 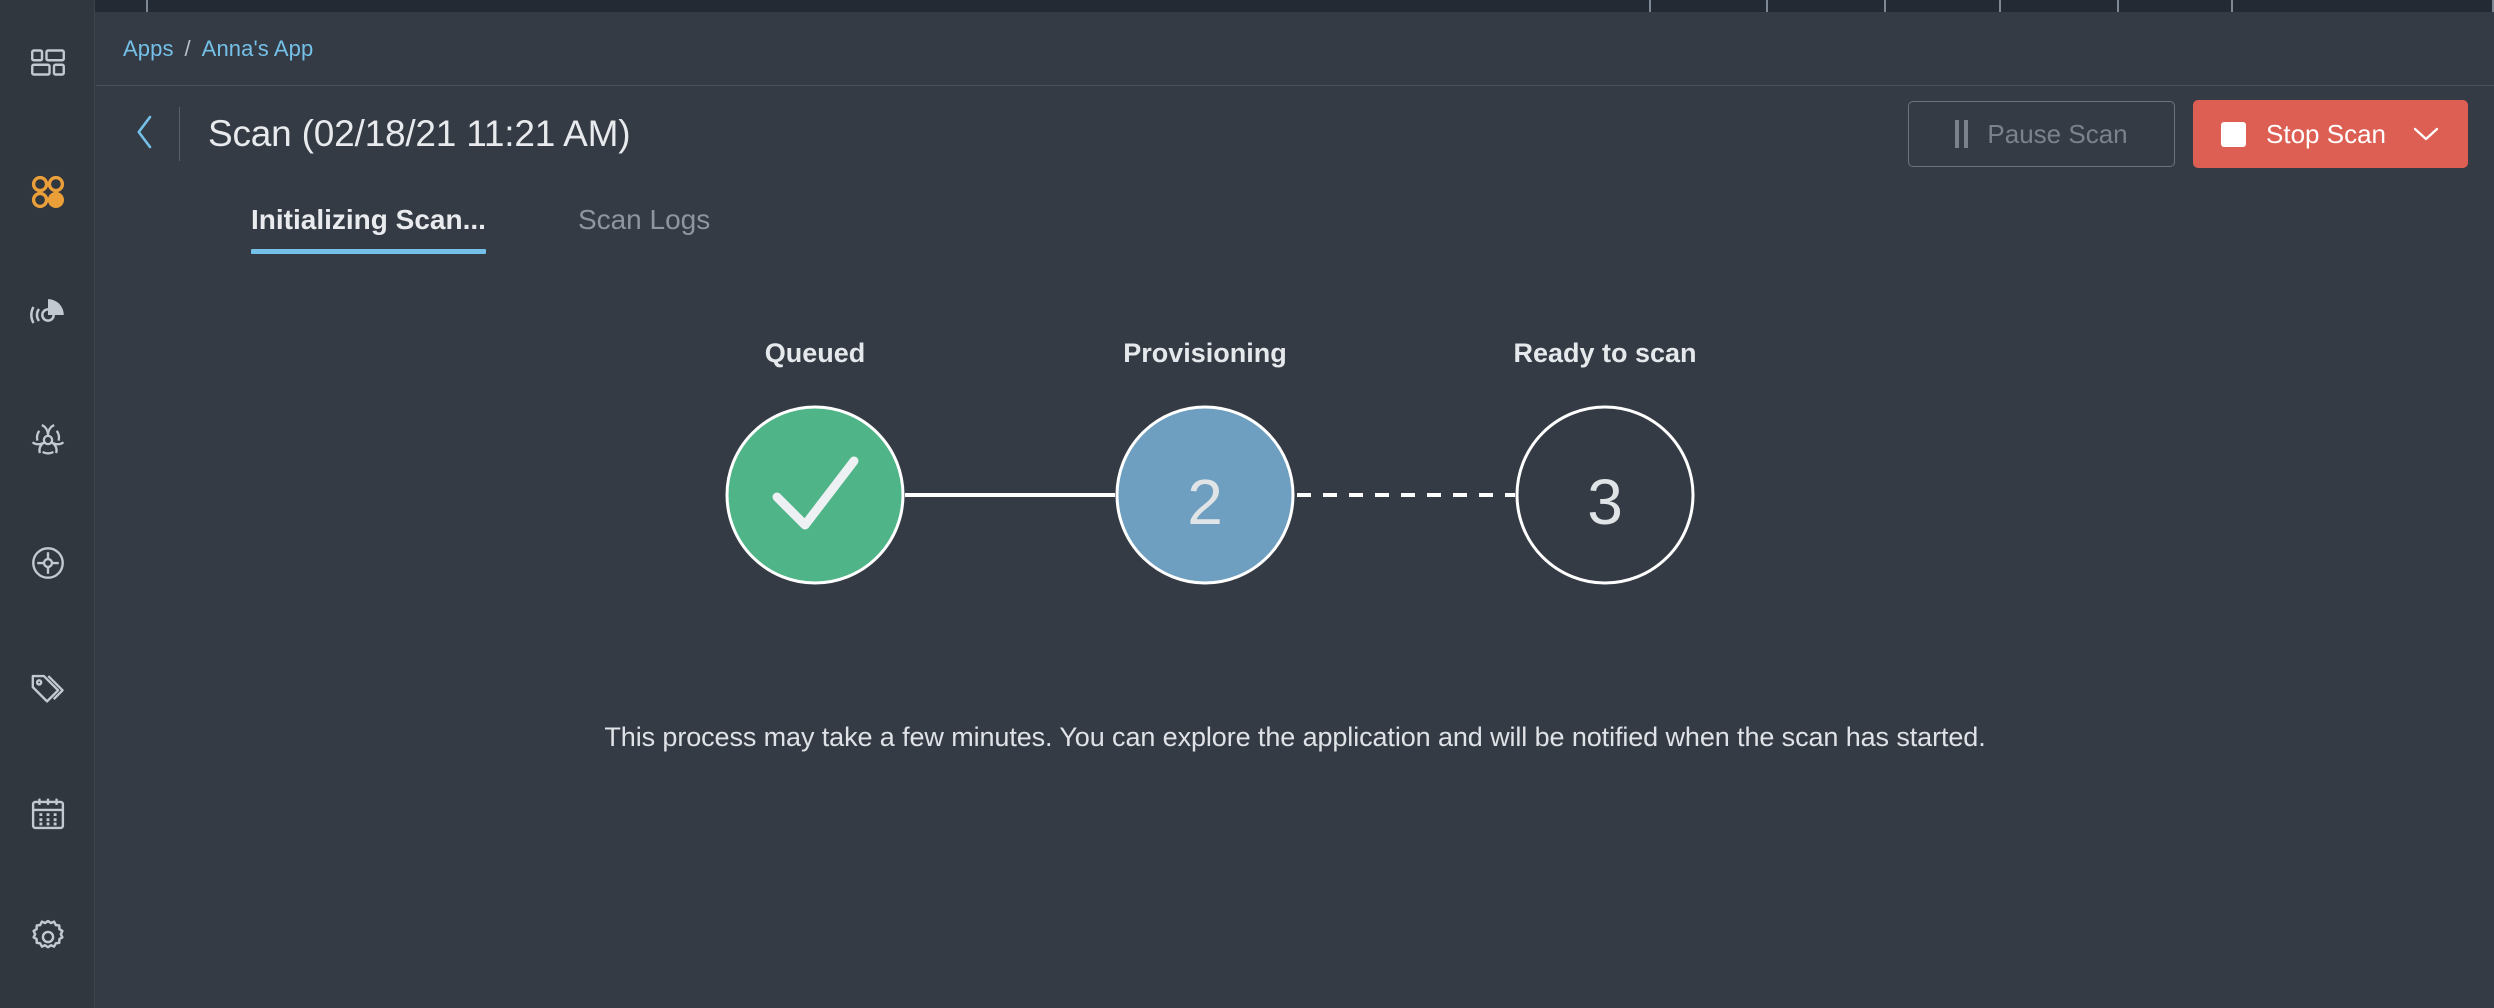 What do you see at coordinates (2234, 134) in the screenshot?
I see `stop-square-icon` at bounding box center [2234, 134].